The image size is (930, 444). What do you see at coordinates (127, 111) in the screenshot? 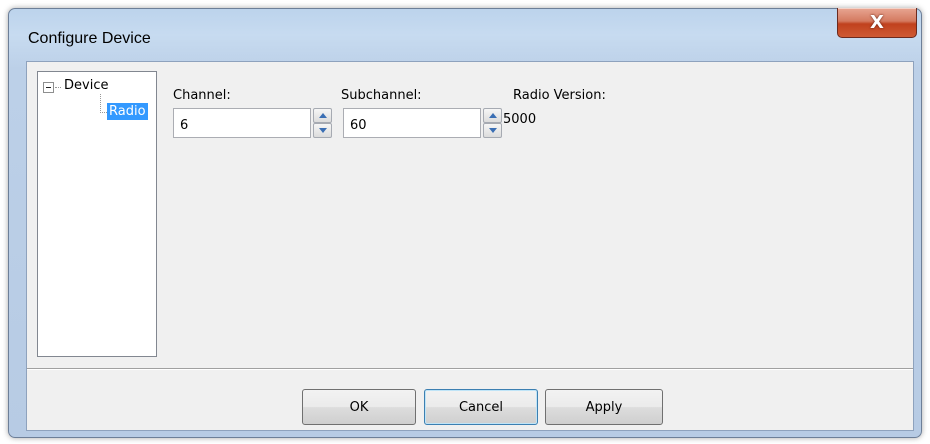
I see `tree-item-radio: Radio` at bounding box center [127, 111].